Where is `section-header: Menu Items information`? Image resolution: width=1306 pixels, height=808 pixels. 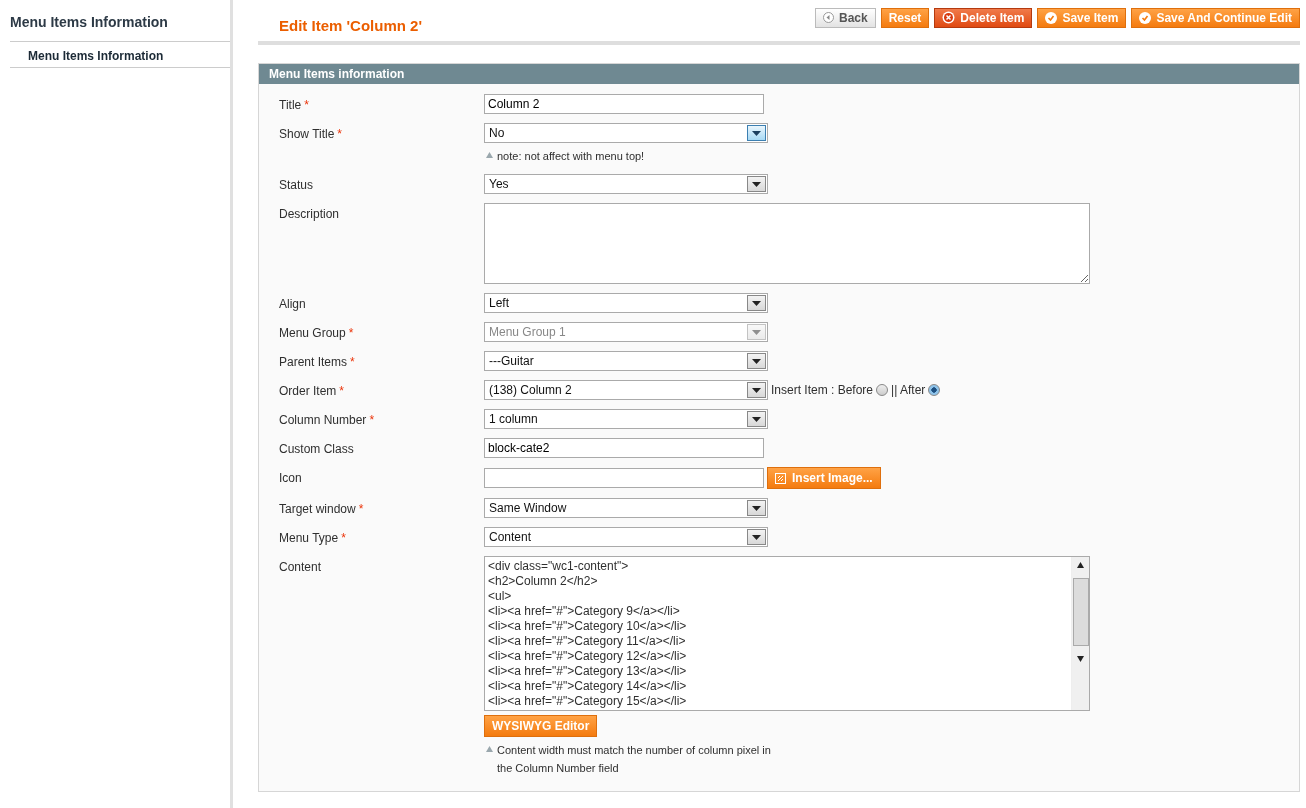 section-header: Menu Items information is located at coordinates (779, 74).